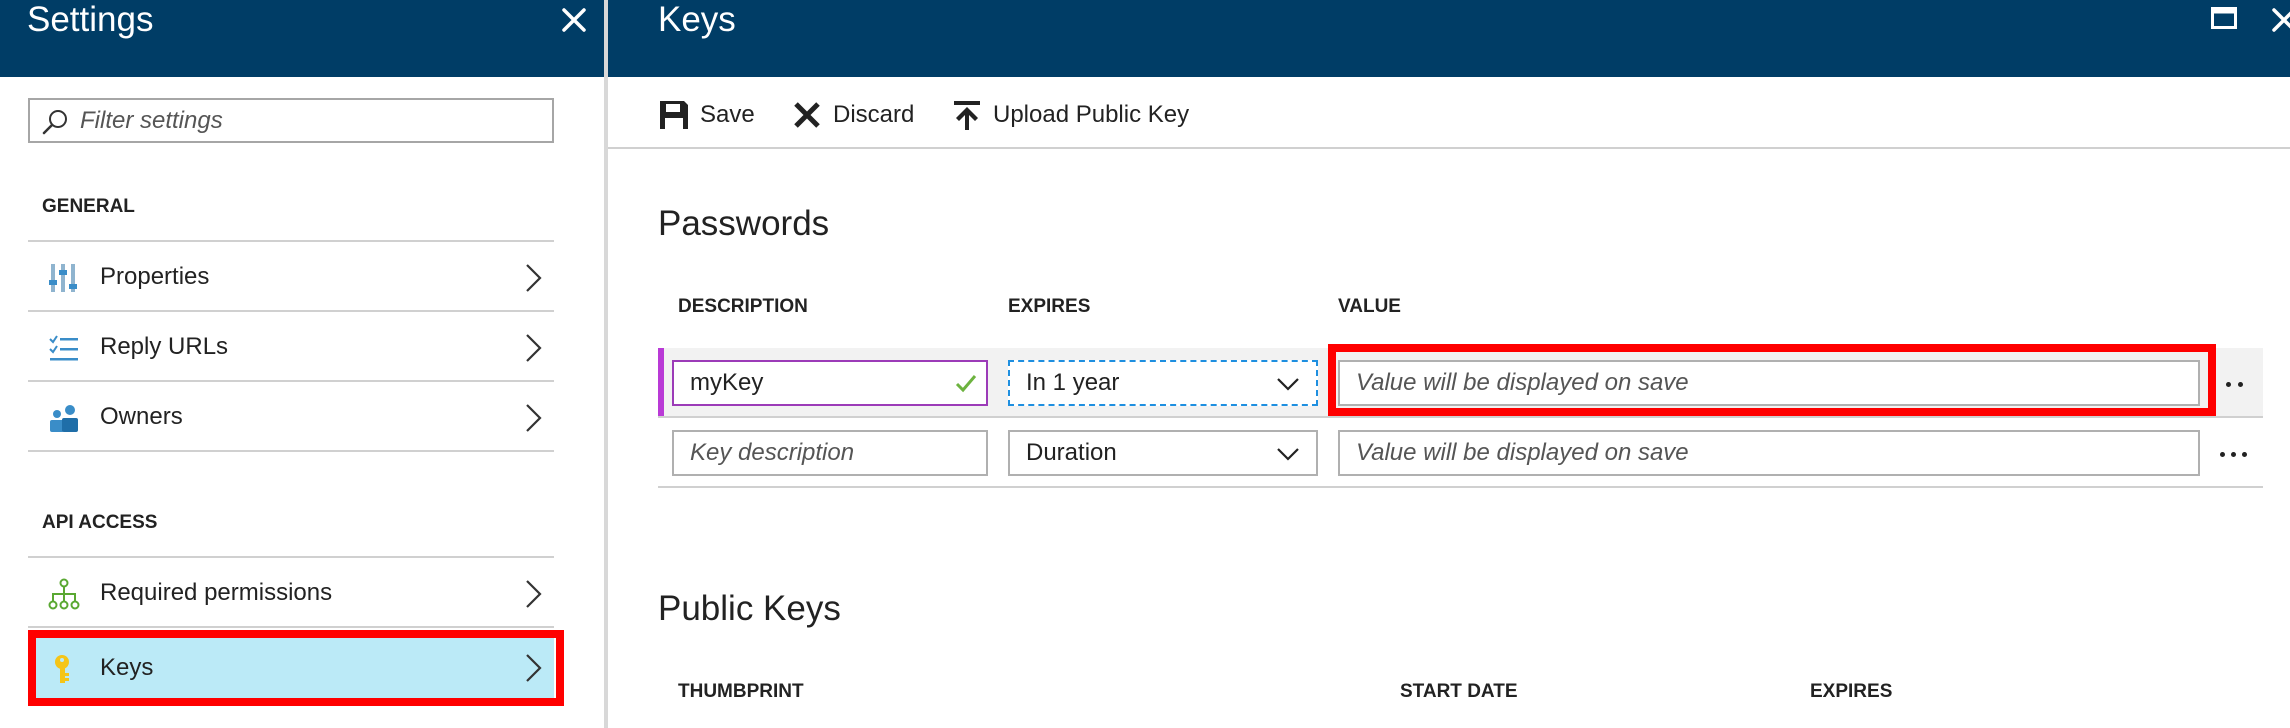 The height and width of the screenshot is (728, 2290). Describe the element at coordinates (291, 668) in the screenshot. I see `sidebar-item-keys: Keys` at that location.